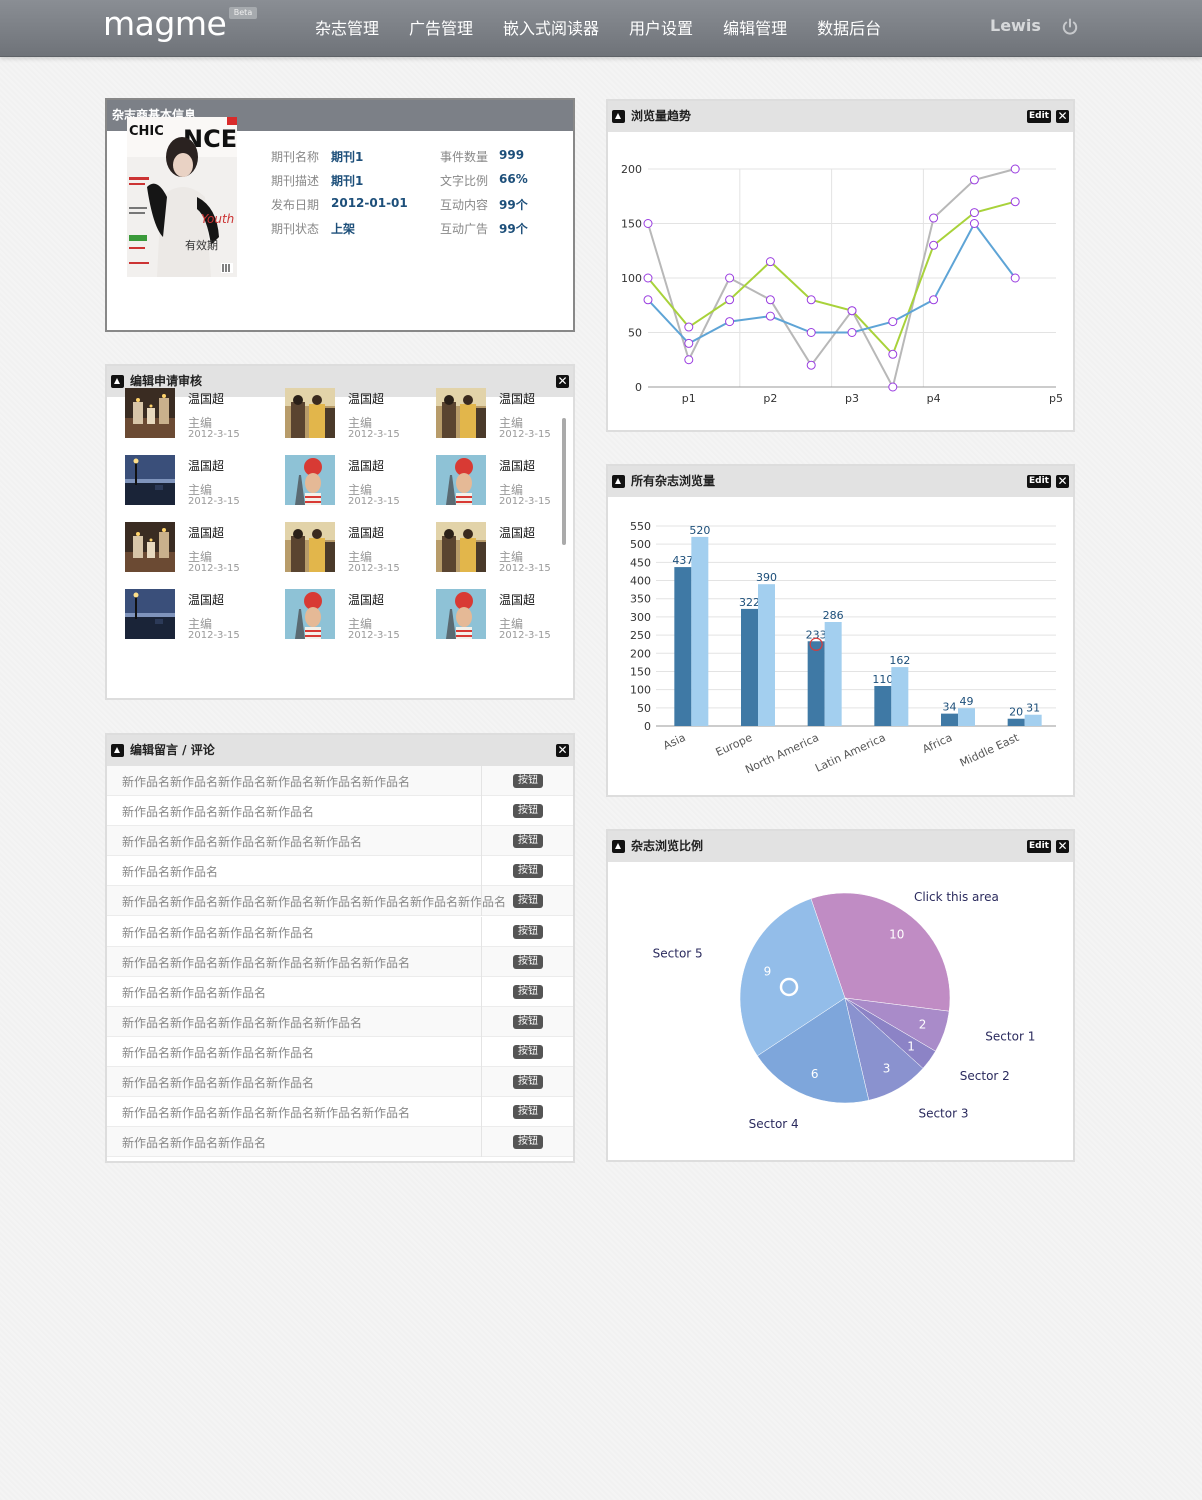 The width and height of the screenshot is (1202, 1500). Describe the element at coordinates (635, 333) in the screenshot. I see `y-tick-label: 50` at that location.